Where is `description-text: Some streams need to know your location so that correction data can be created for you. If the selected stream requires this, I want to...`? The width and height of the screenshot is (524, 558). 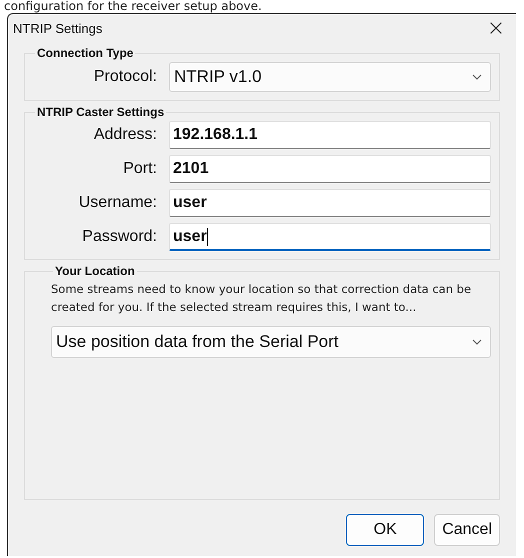 description-text: Some streams need to know your location so that correction data can be created for you. If the selected stream requires this, I want to... is located at coordinates (261, 298).